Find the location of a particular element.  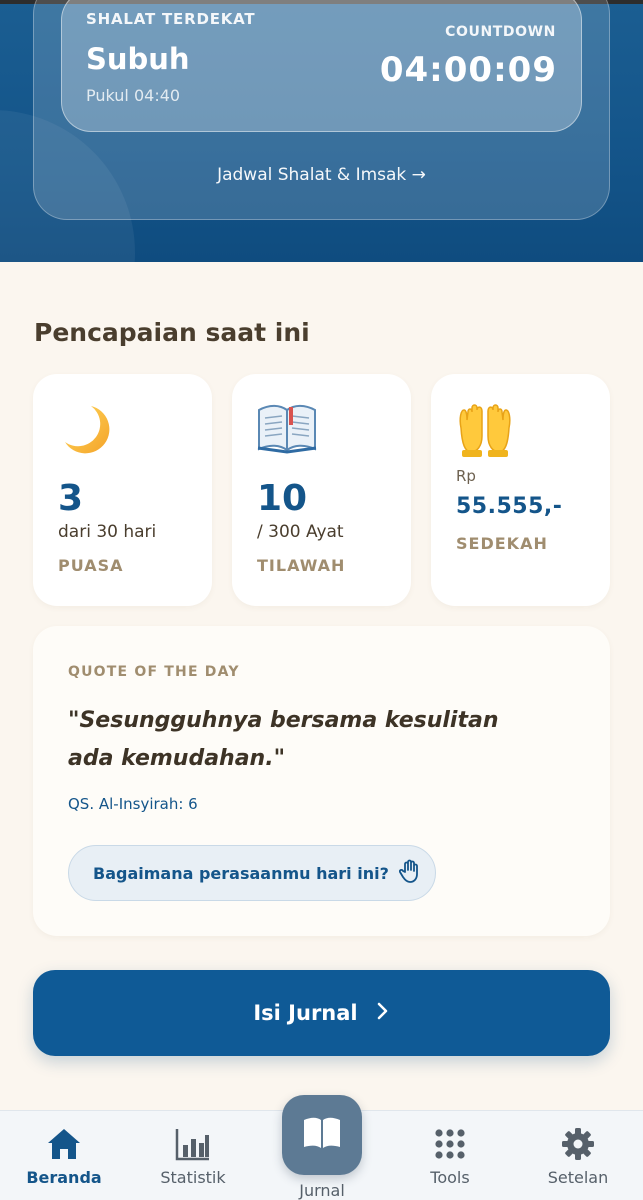

crescent-moon-icon is located at coordinates (85, 432).